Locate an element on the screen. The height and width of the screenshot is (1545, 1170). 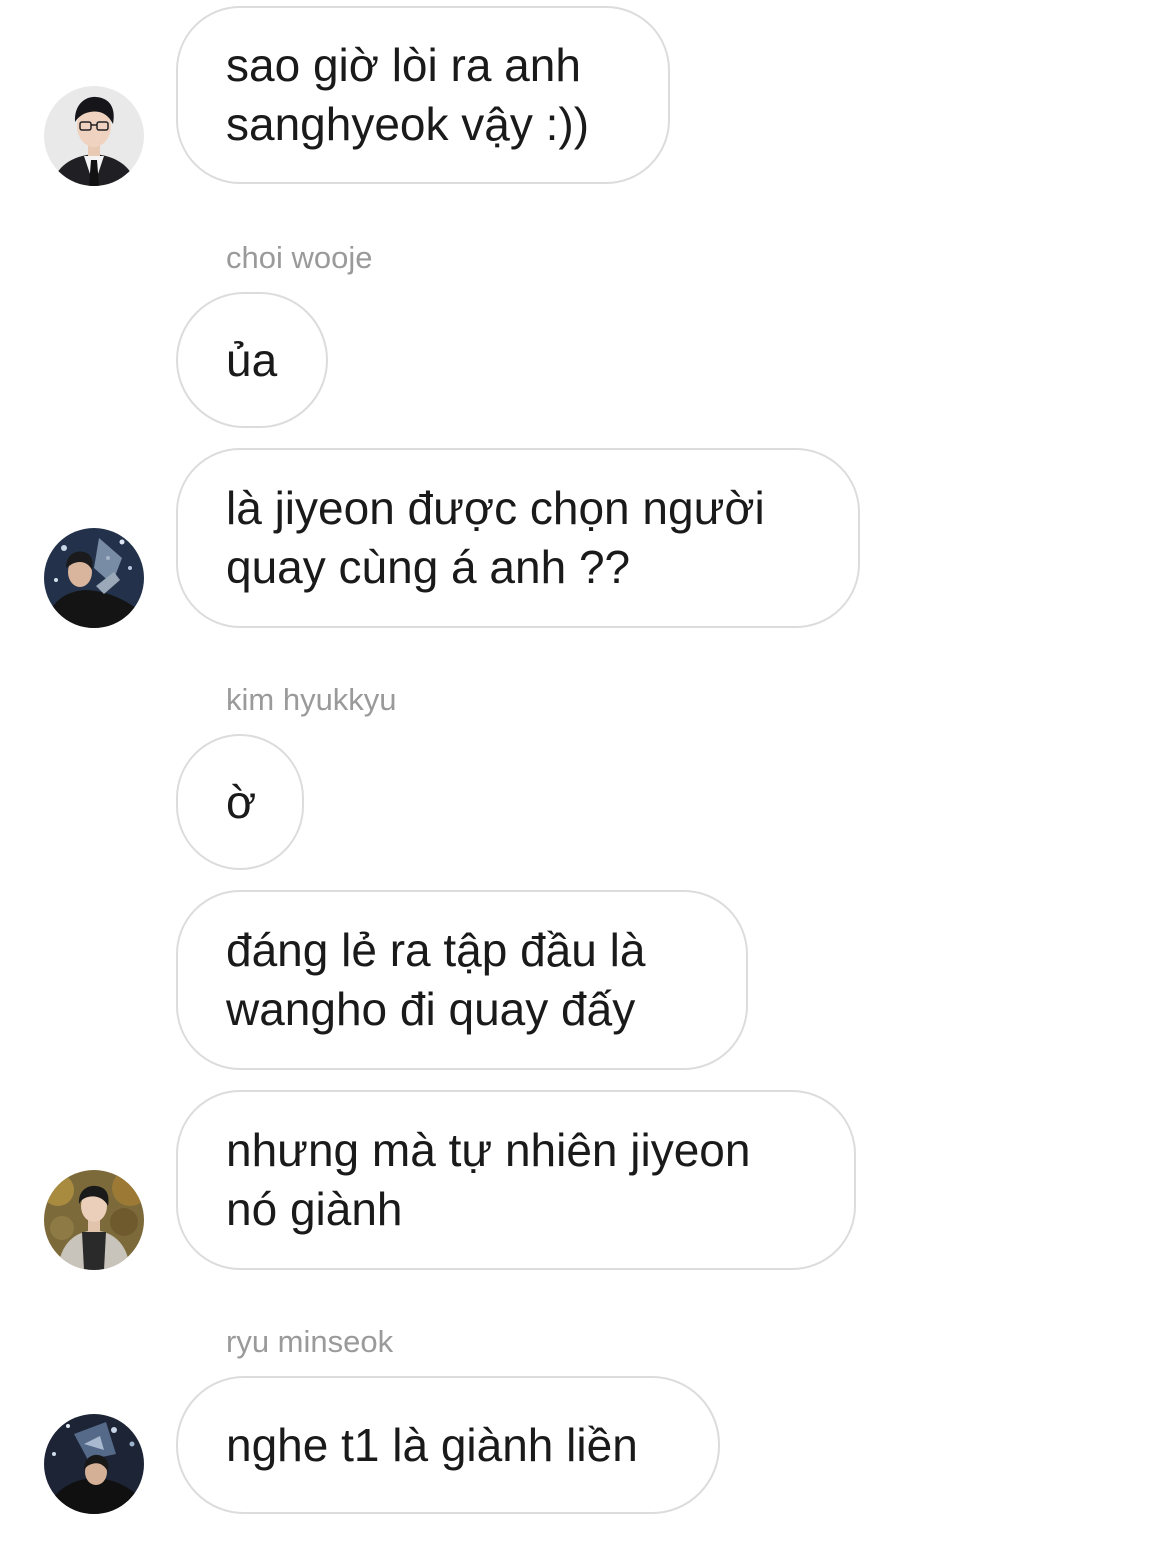
sender-name: kim hyukkyu is located at coordinates (311, 699).